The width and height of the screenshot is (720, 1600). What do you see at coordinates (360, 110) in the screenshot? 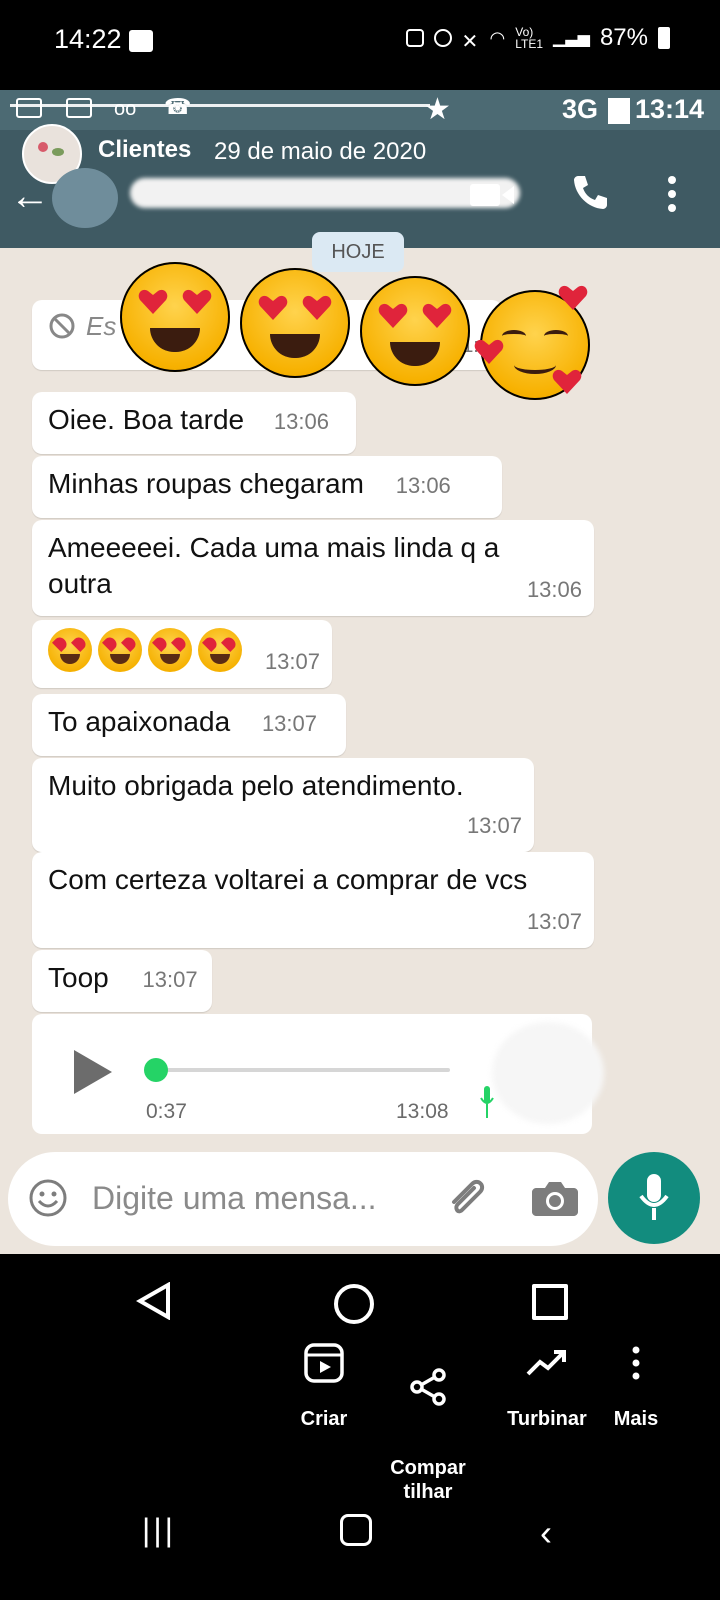
I see `inner-status-bar: oo ☎ ★ 3G 13:14` at bounding box center [360, 110].